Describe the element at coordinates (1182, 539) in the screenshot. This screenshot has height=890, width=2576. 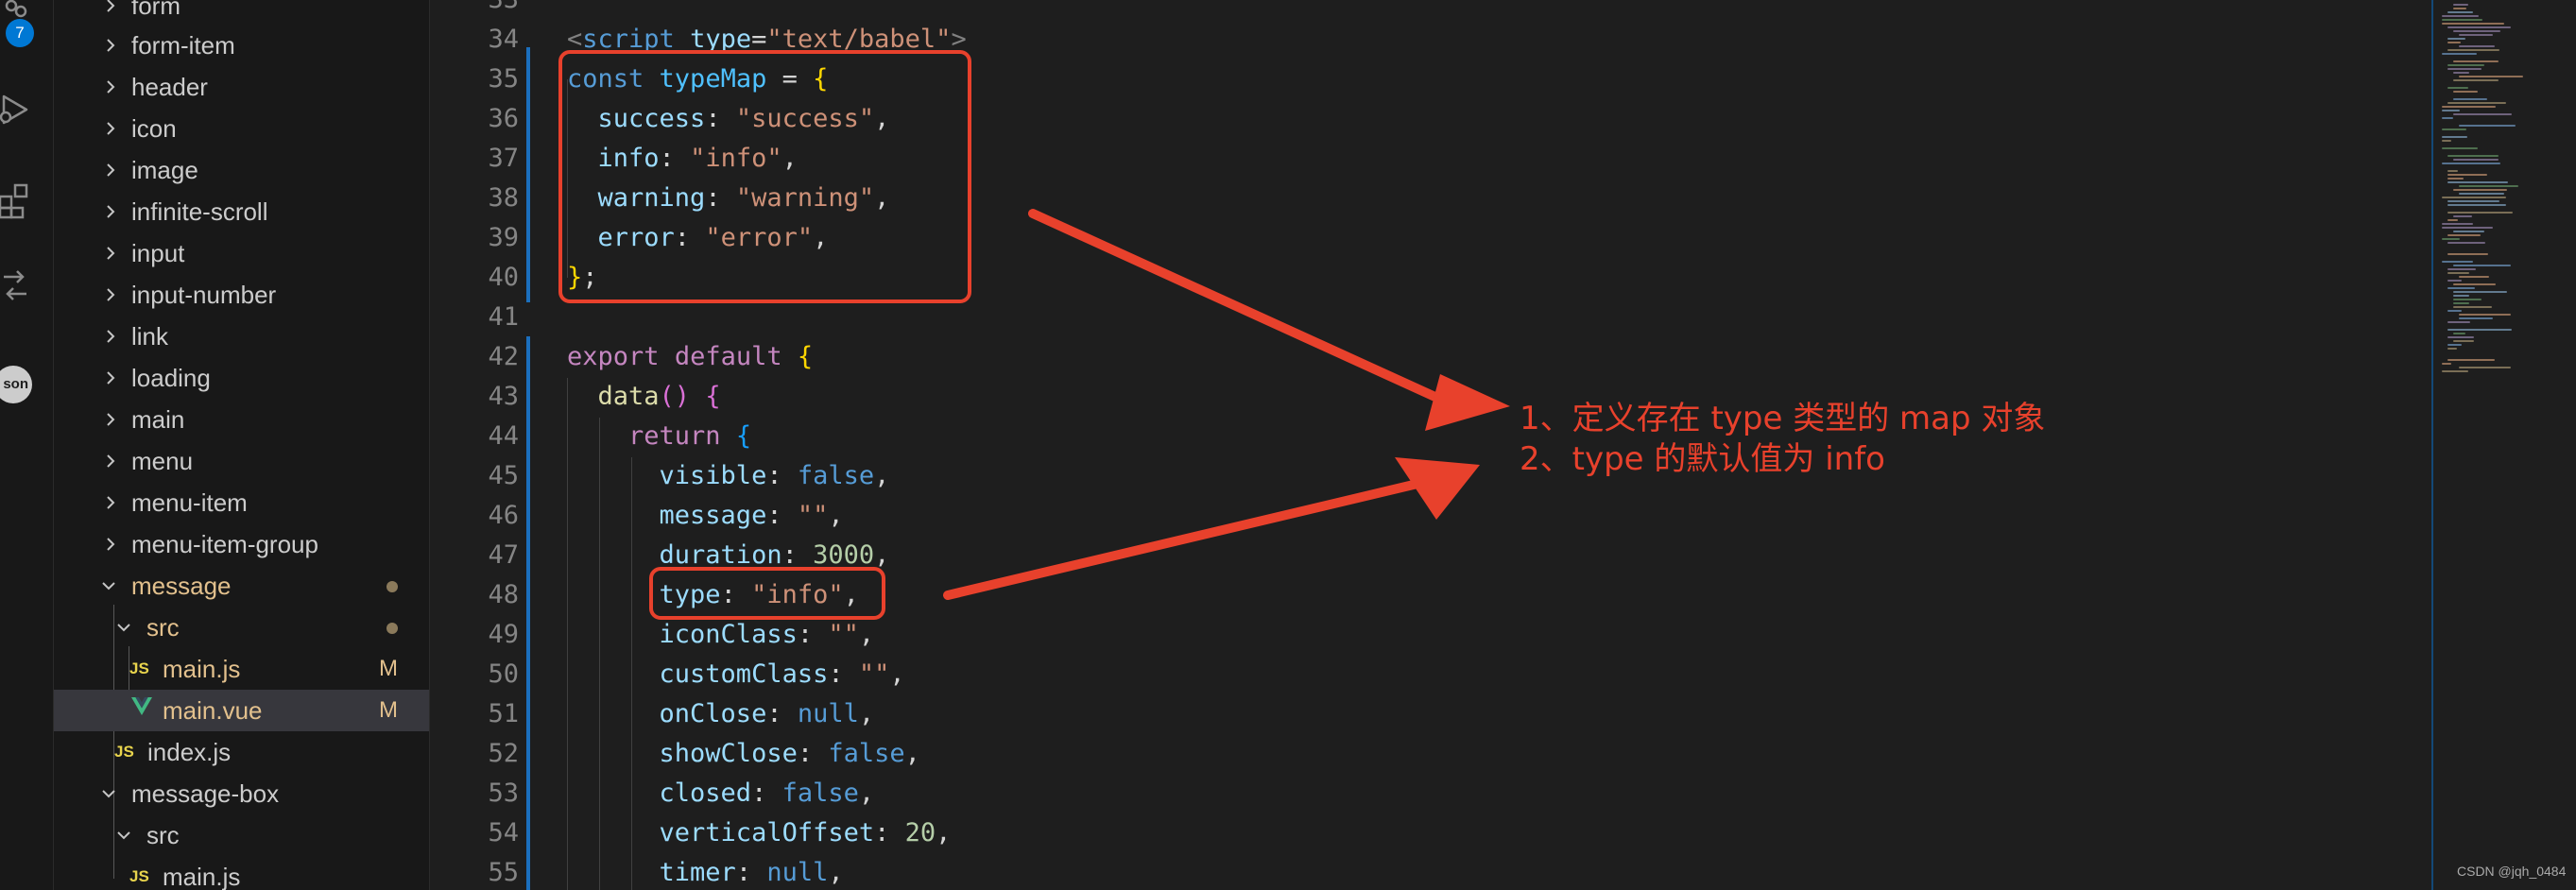
I see `arrow-shaft-type-default` at that location.